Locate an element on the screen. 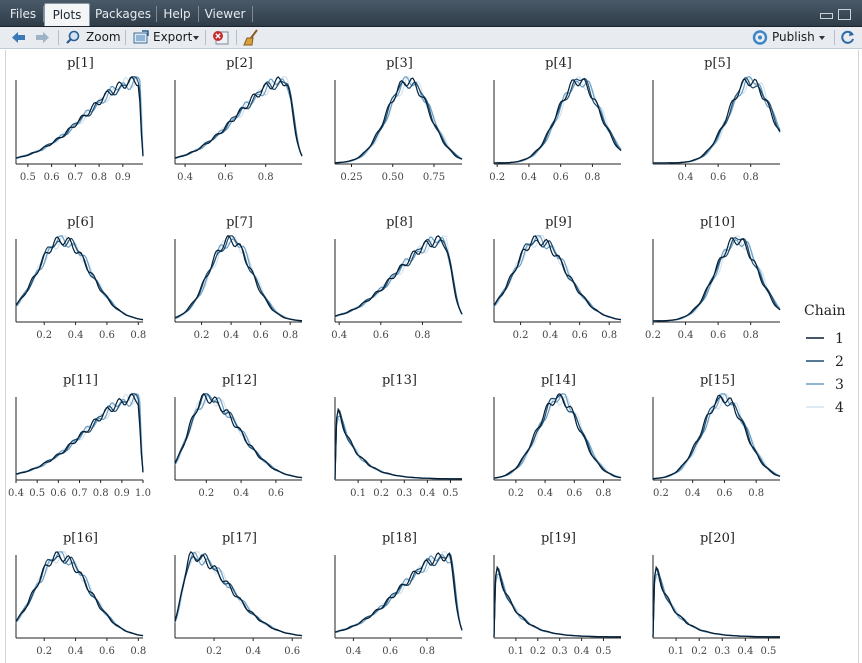 This screenshot has height=663, width=862. panel-title: p[7] is located at coordinates (239, 222).